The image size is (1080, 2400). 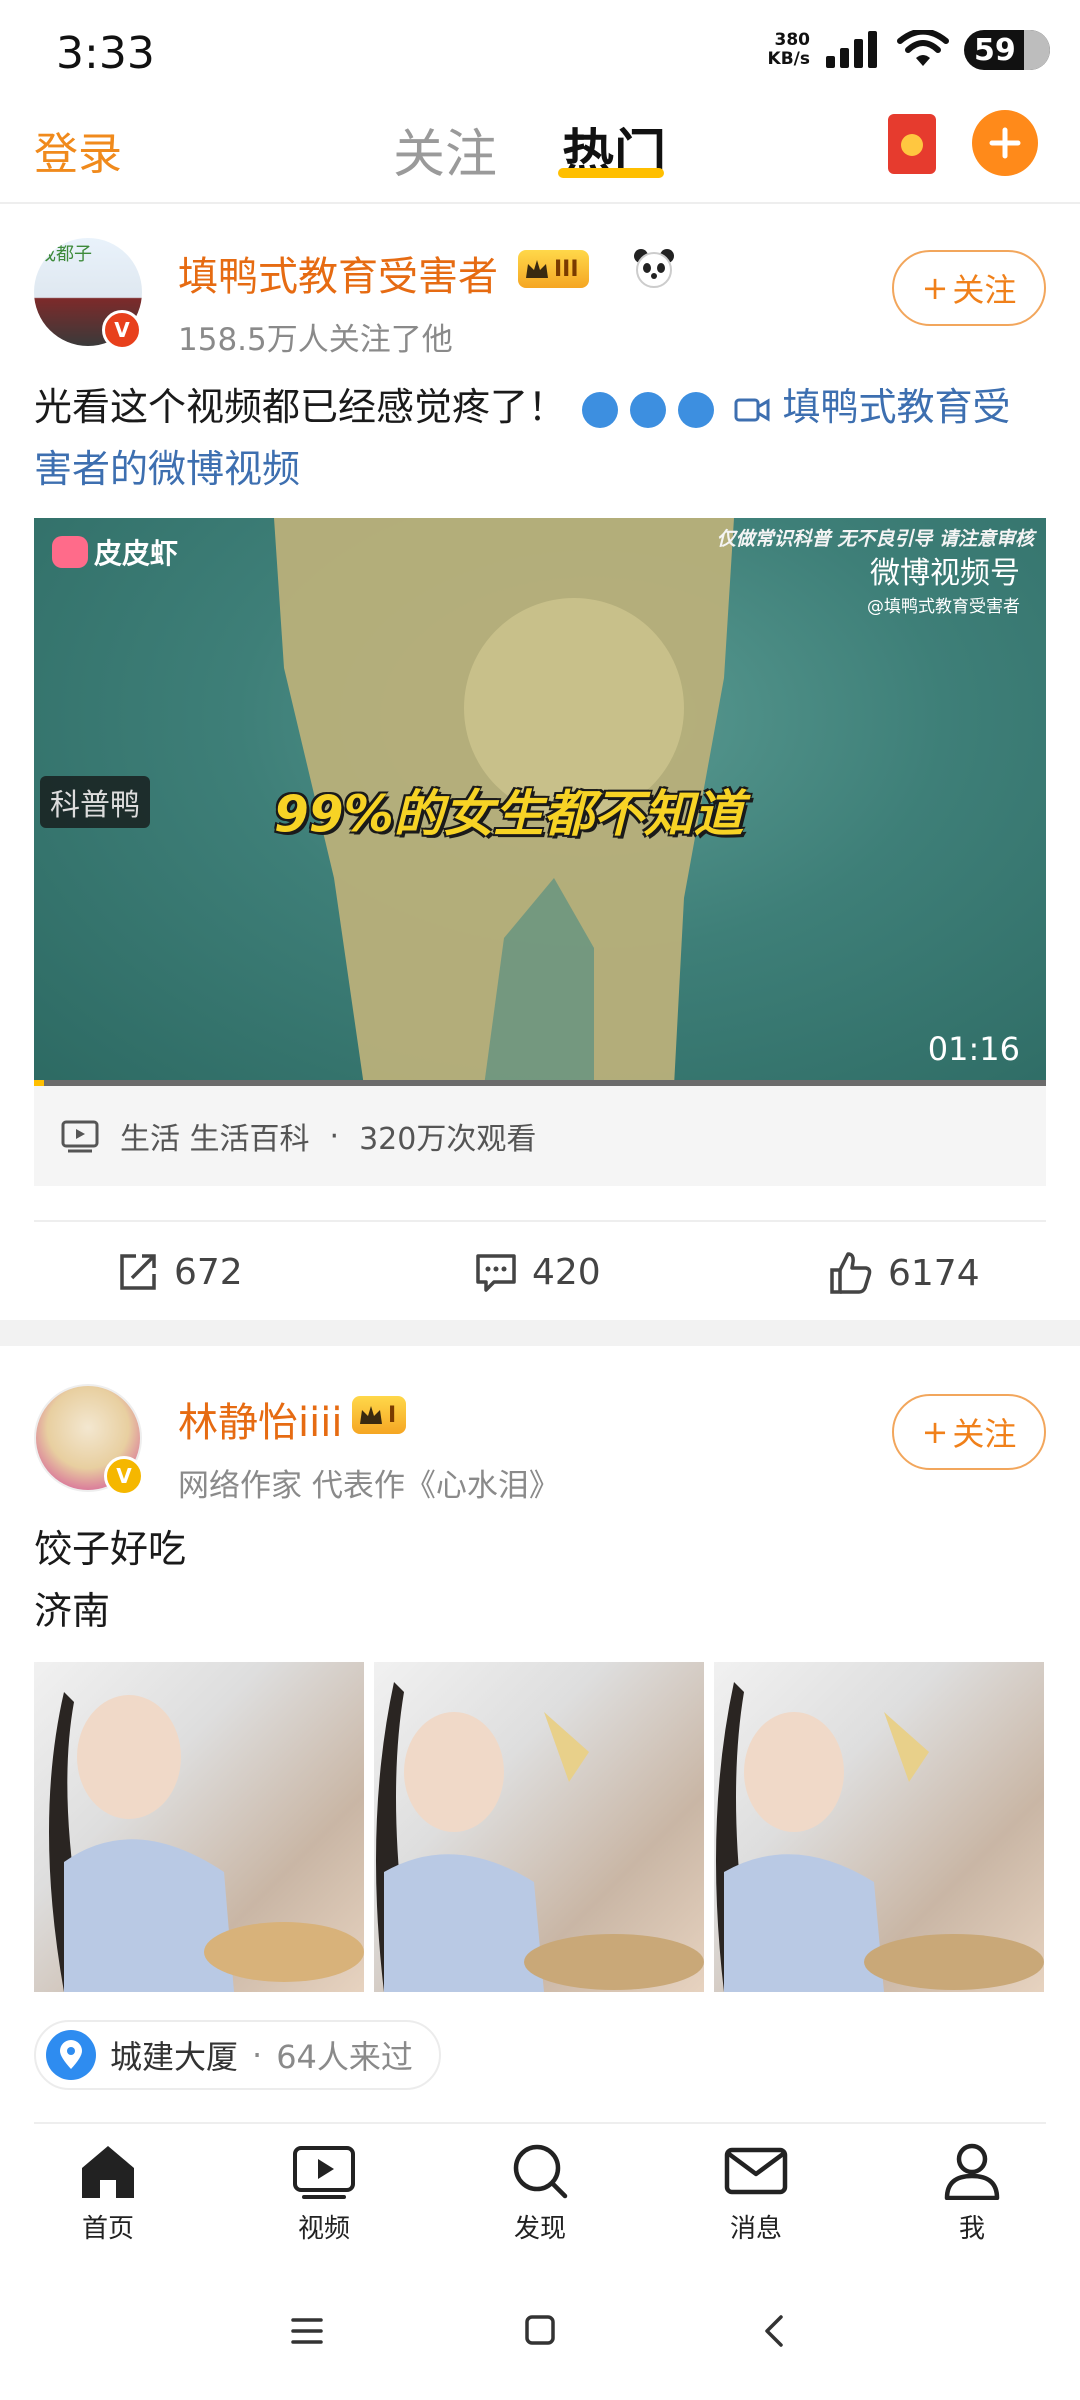 I want to click on video-link-icon, so click(x=752, y=409).